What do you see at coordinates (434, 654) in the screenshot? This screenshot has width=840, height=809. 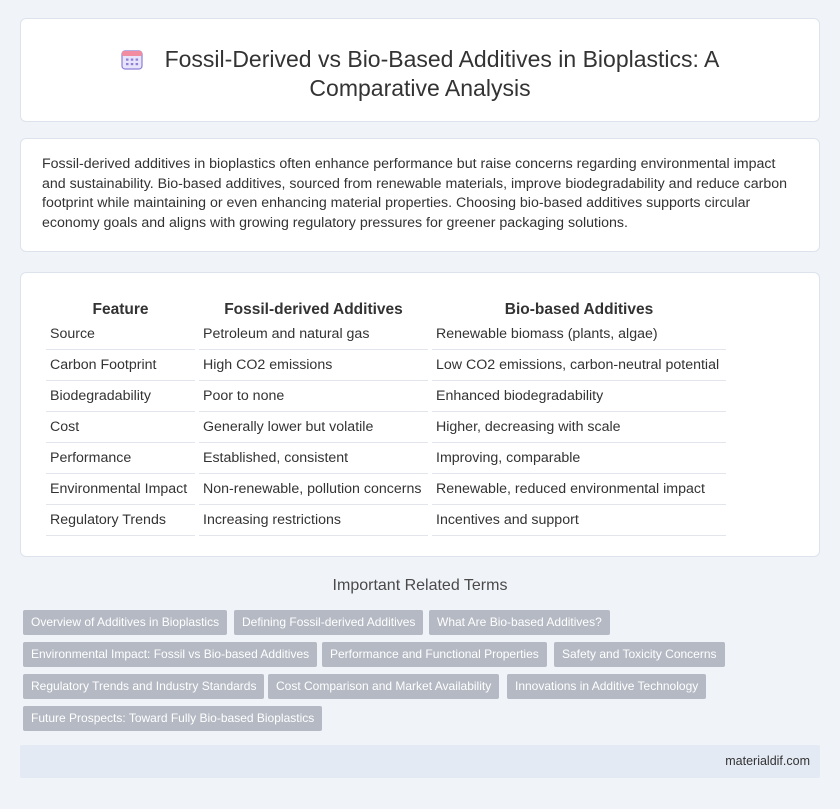 I see `related-tag-performance: Performance and Functional Properties` at bounding box center [434, 654].